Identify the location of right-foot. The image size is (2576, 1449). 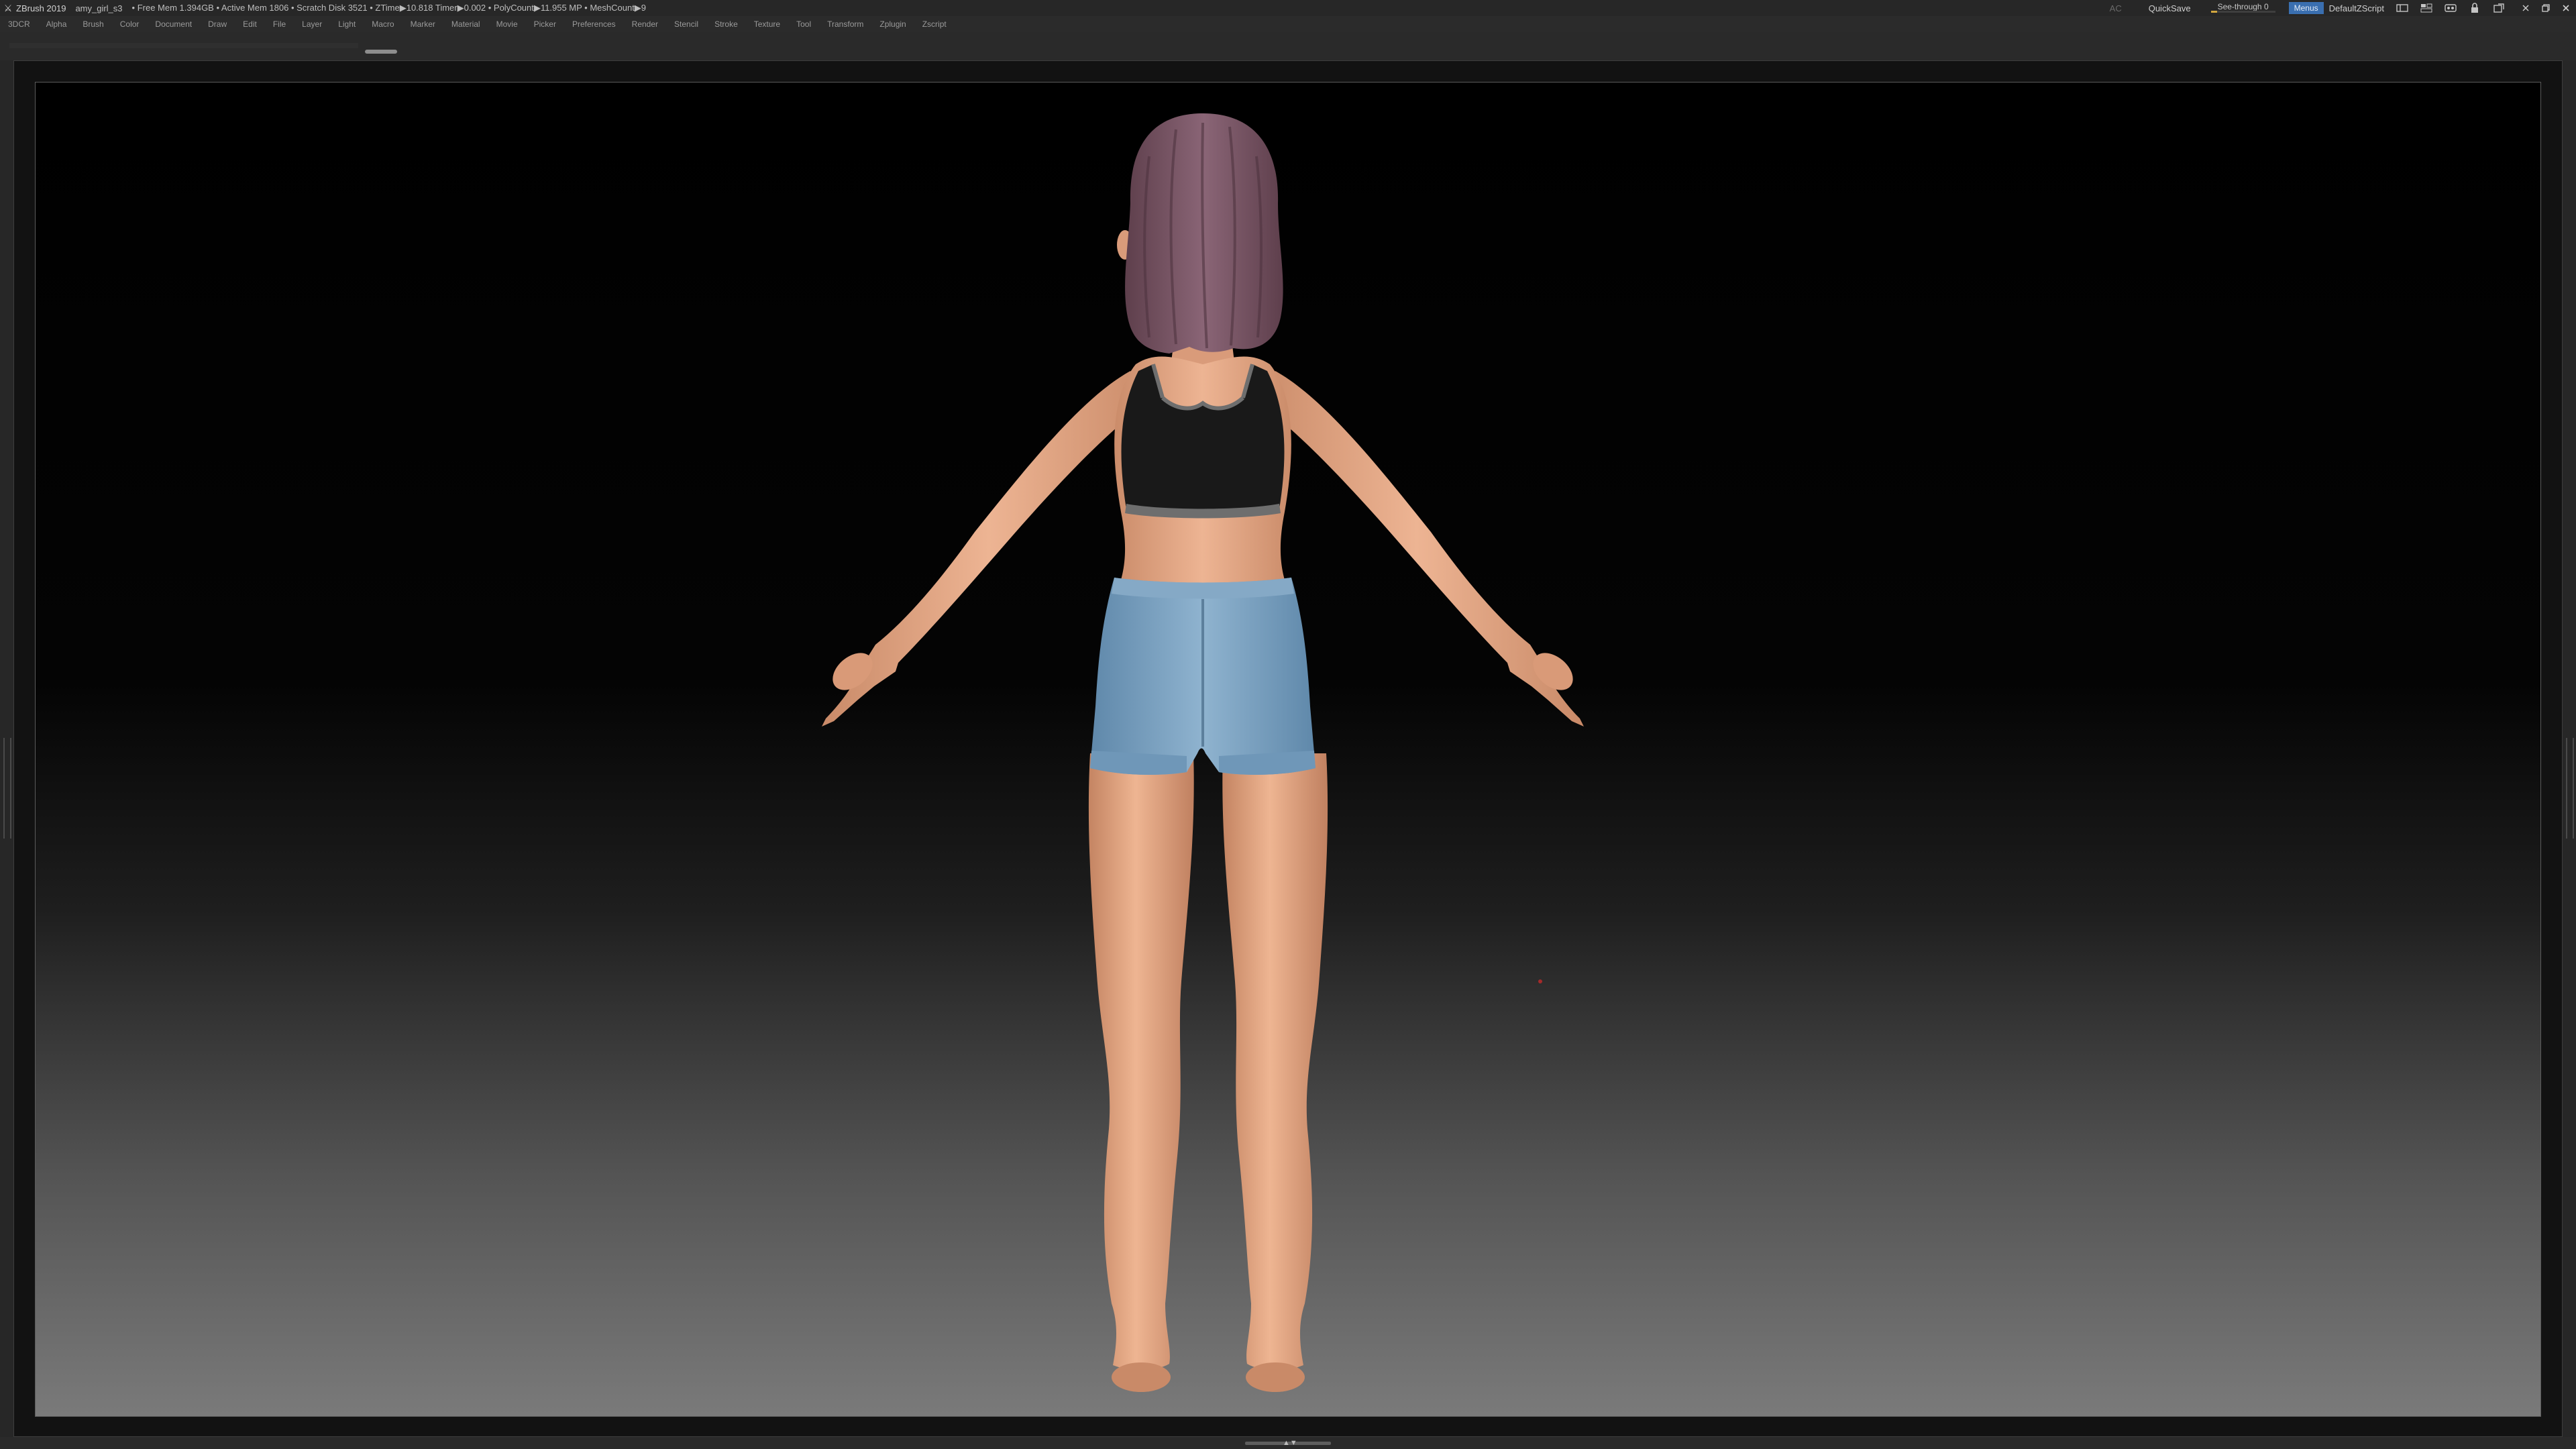
(1275, 1377).